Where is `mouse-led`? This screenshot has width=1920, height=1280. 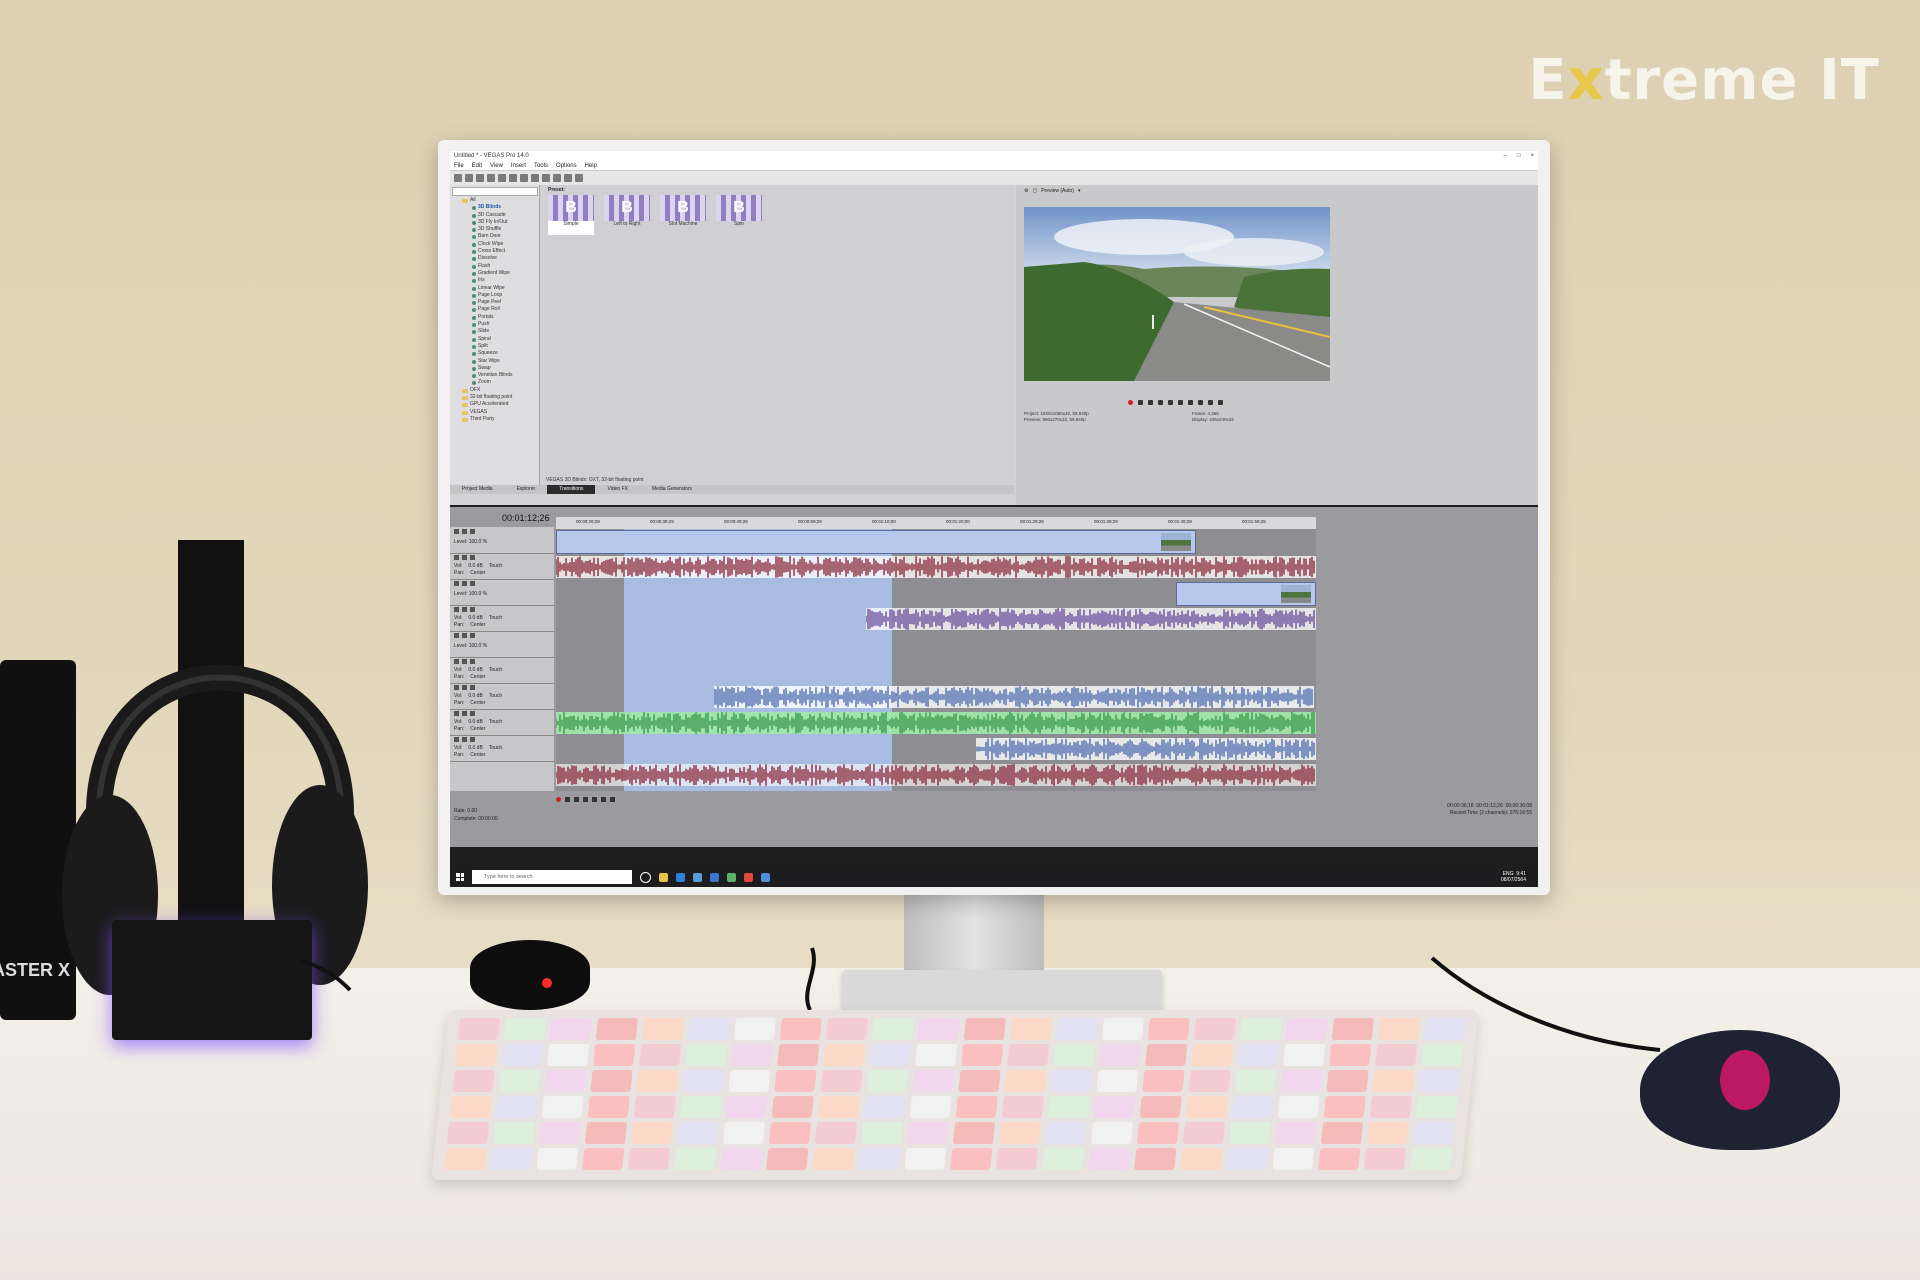
mouse-led is located at coordinates (1745, 1080).